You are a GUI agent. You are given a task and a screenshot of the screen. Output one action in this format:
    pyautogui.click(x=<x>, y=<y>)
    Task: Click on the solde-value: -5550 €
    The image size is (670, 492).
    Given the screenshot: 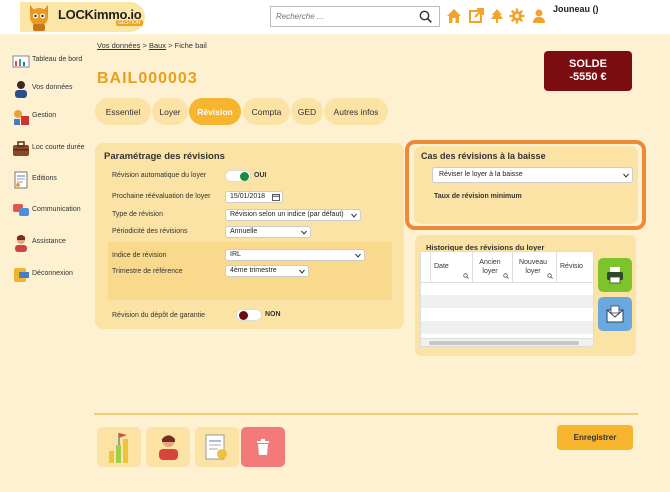 What is the action you would take?
    pyautogui.click(x=588, y=77)
    